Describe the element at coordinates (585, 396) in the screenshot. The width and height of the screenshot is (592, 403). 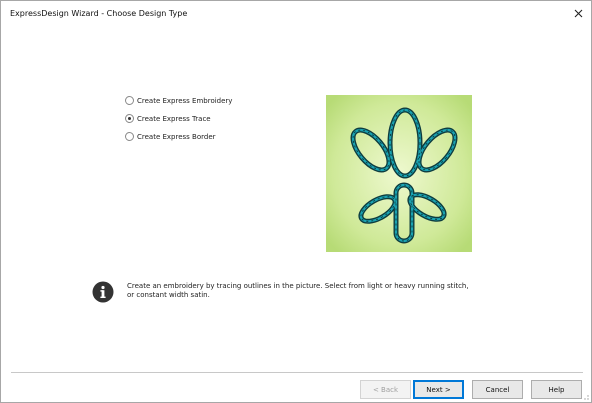
I see `resize-grip-icon` at that location.